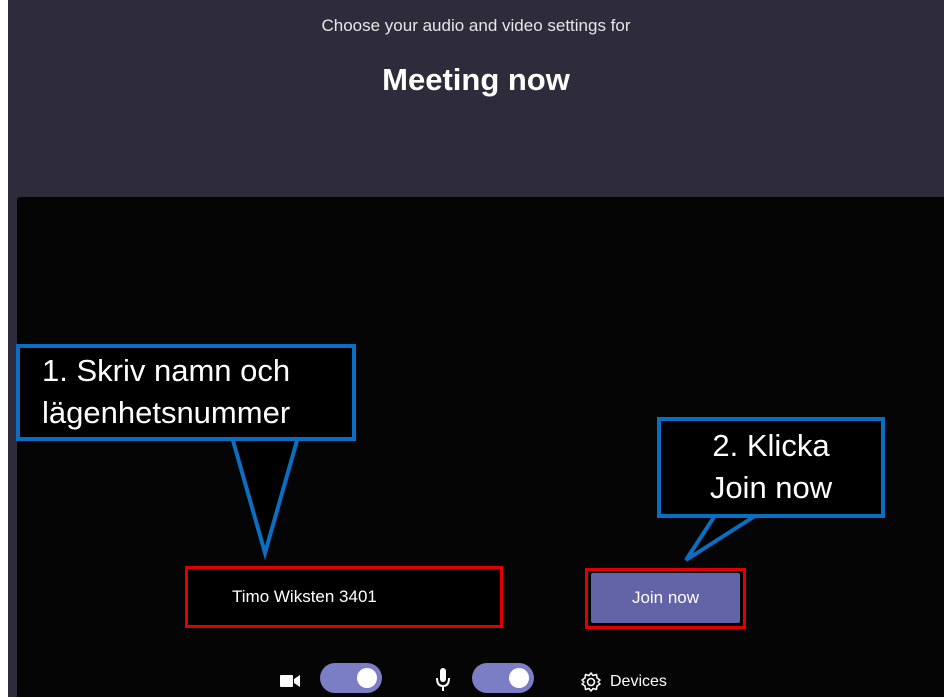  I want to click on camera-toggle-knob, so click(367, 678).